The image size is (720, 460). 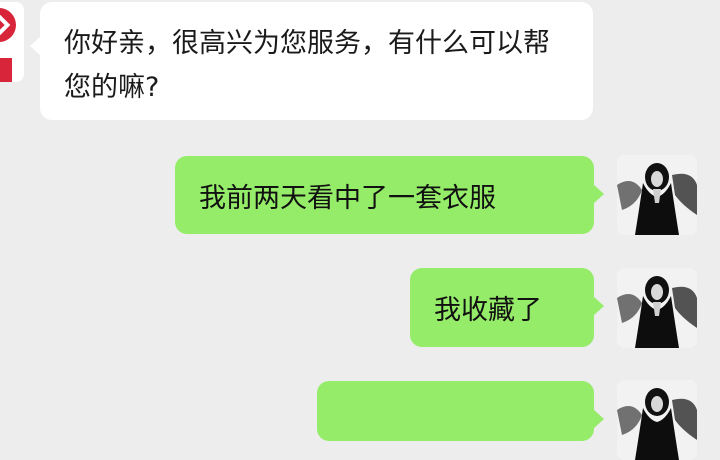 I want to click on message-outgoing: 我收藏了, so click(x=507, y=307).